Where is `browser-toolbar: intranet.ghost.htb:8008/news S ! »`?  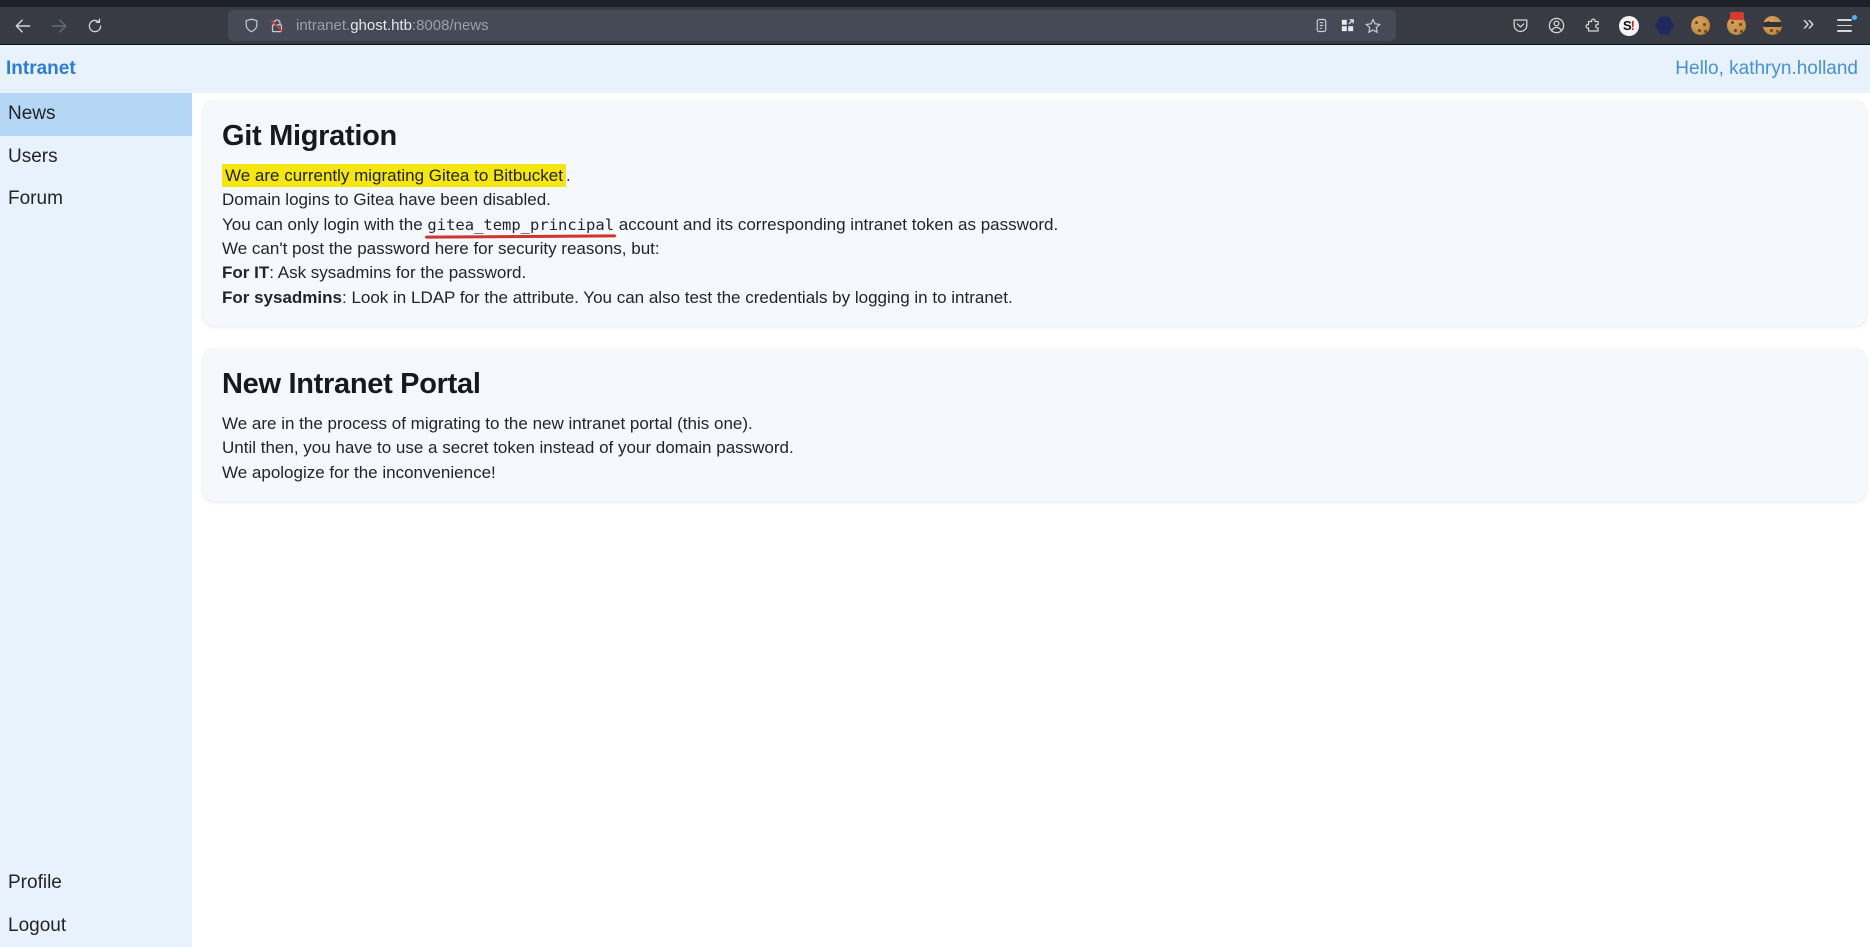
browser-toolbar: intranet.ghost.htb:8008/news S ! » is located at coordinates (935, 25).